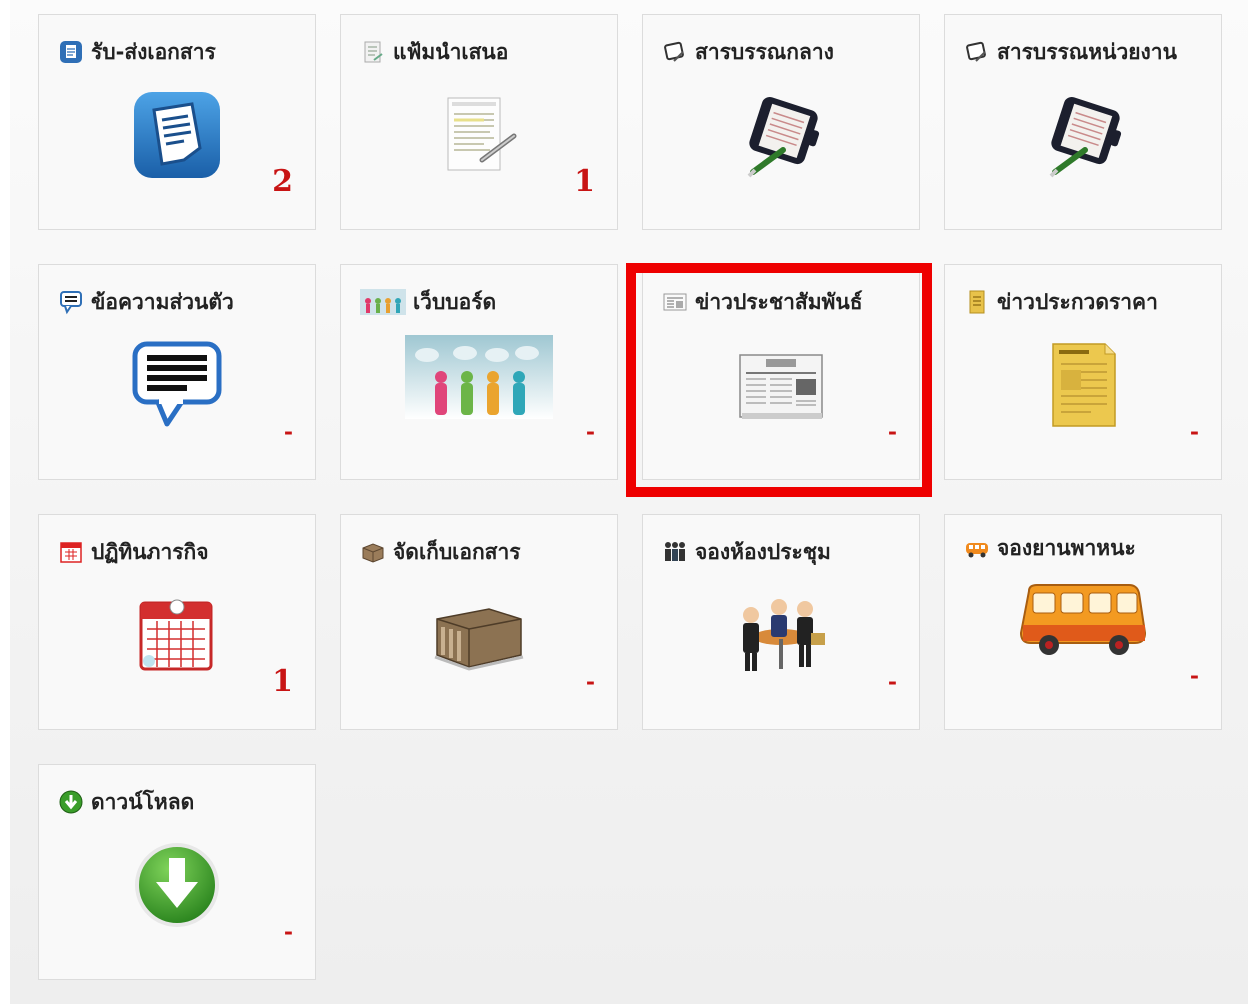  What do you see at coordinates (781, 385) in the screenshot?
I see `newspaper-icon` at bounding box center [781, 385].